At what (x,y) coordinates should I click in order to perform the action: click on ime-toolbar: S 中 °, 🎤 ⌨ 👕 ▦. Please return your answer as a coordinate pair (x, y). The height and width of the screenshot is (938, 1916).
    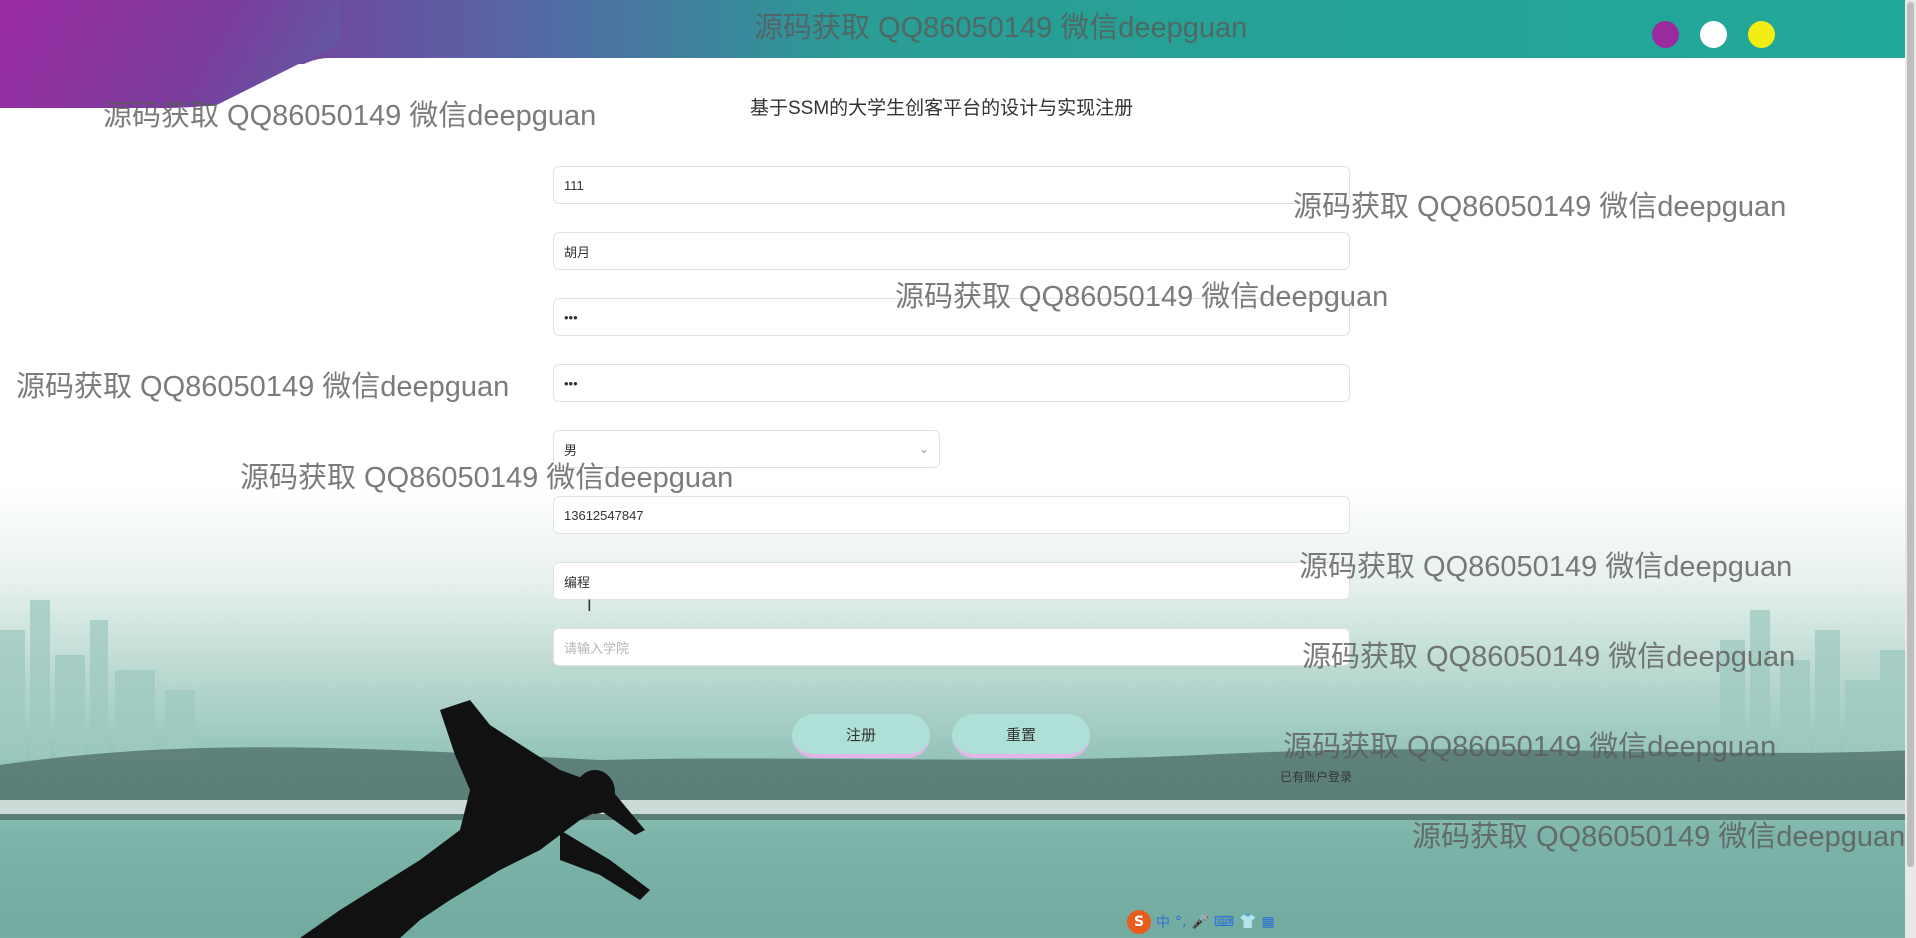
    Looking at the image, I should click on (1201, 922).